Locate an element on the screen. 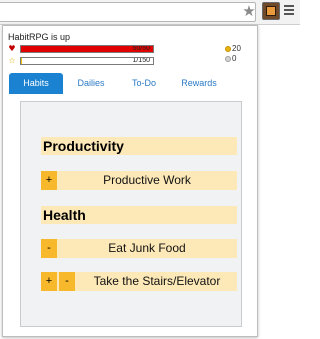 The image size is (320, 339). task-eat-junk-food: - Eat Junk Food is located at coordinates (139, 248).